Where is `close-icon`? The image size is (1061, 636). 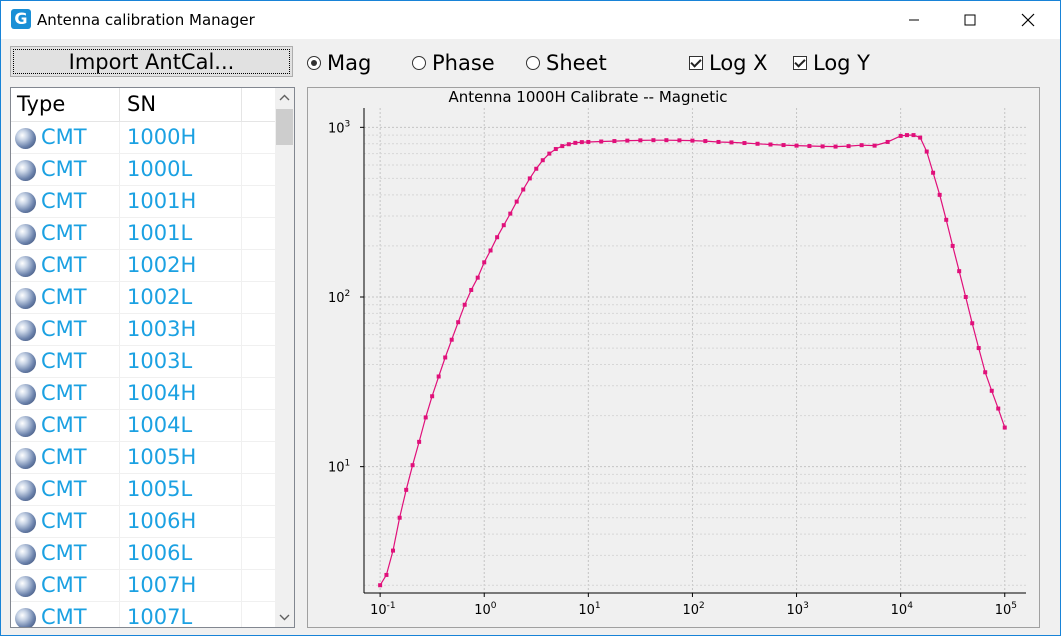 close-icon is located at coordinates (1028, 20).